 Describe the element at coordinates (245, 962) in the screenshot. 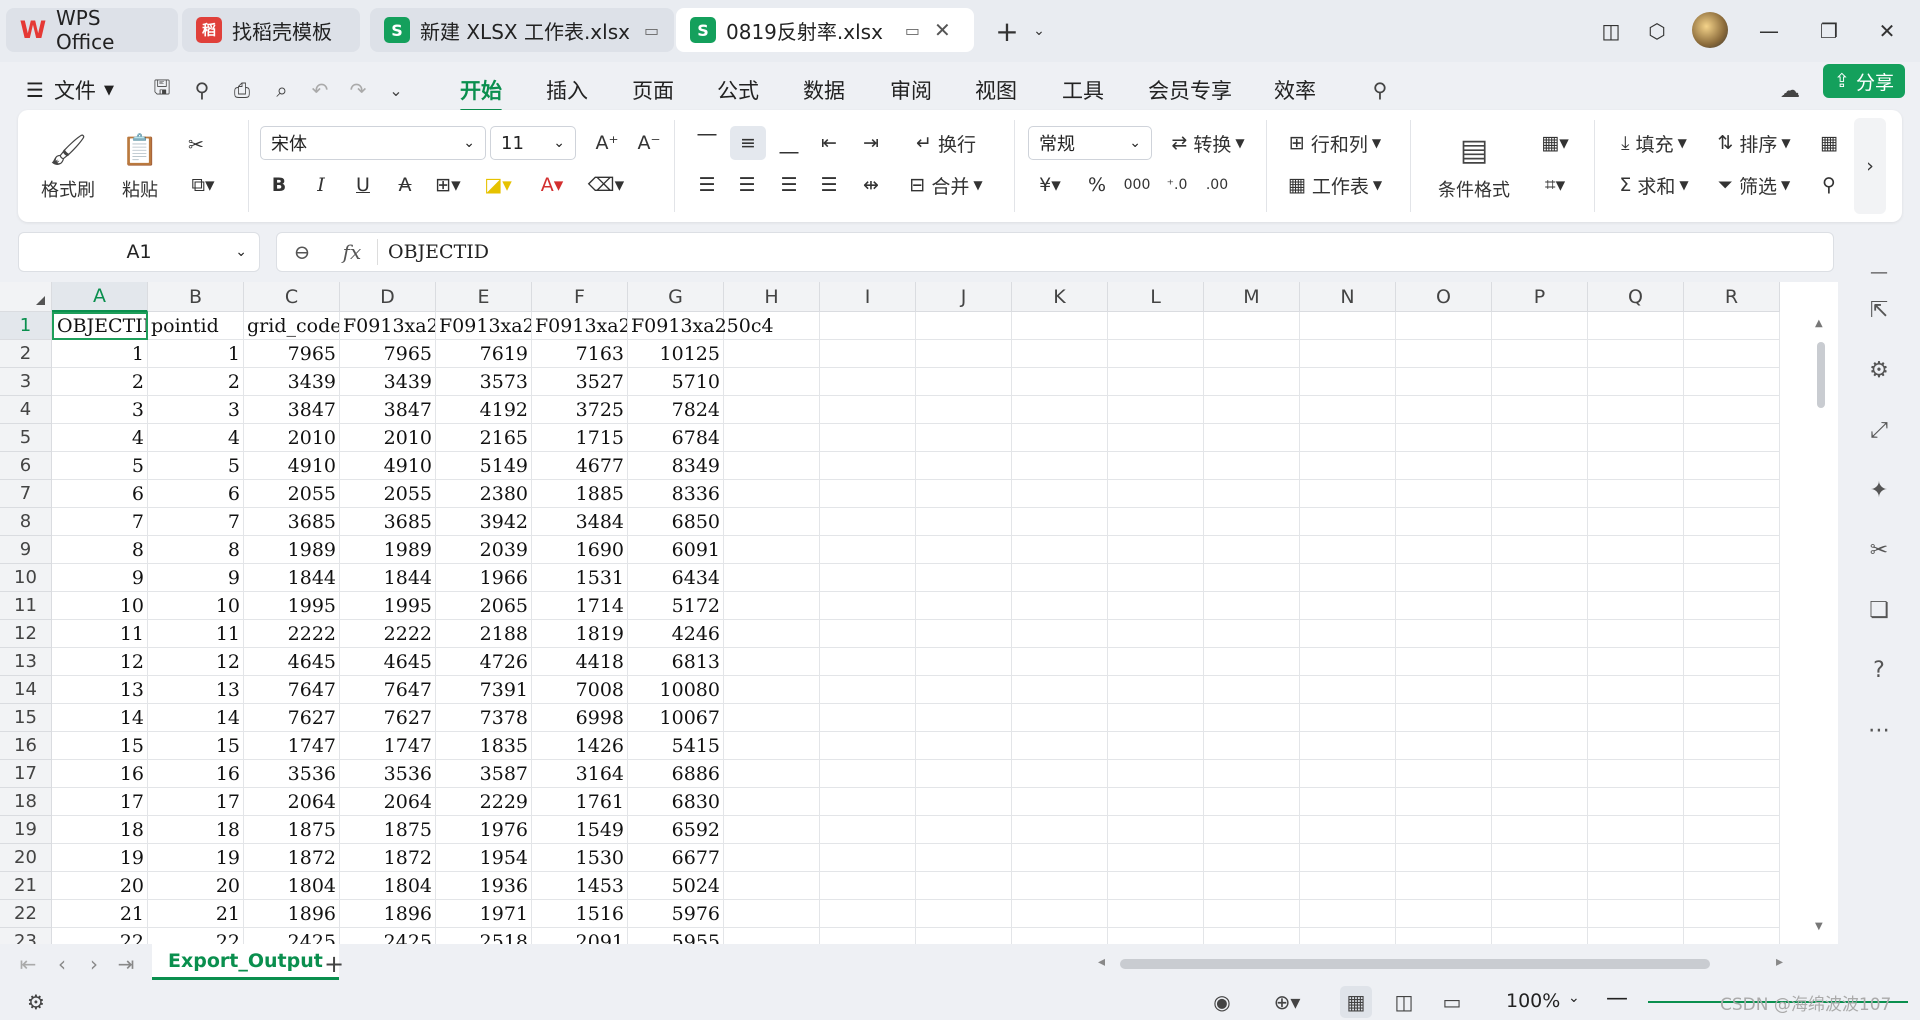

I see `sheet-tab-export-output: Export_Output` at that location.